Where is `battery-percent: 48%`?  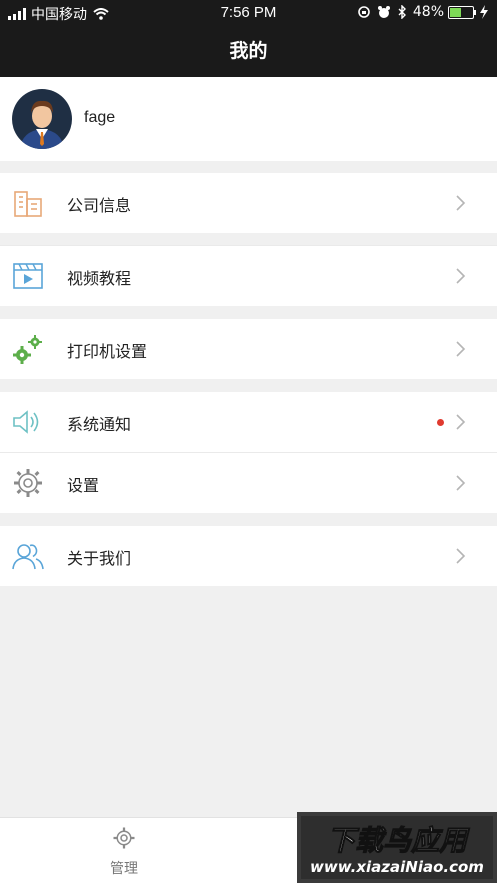 battery-percent: 48% is located at coordinates (428, 12).